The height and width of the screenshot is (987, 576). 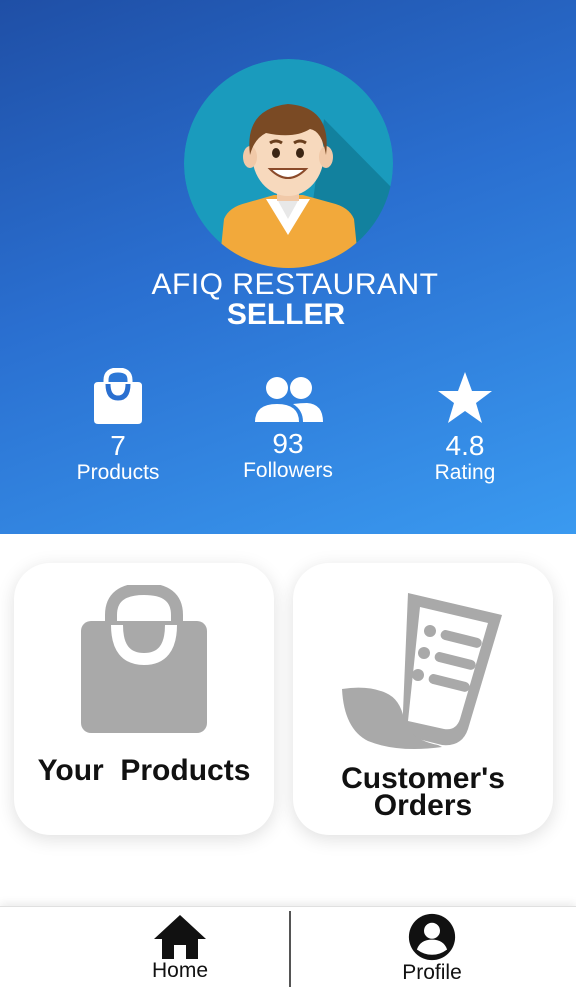 What do you see at coordinates (288, 163) in the screenshot?
I see `seller-avatar-icon` at bounding box center [288, 163].